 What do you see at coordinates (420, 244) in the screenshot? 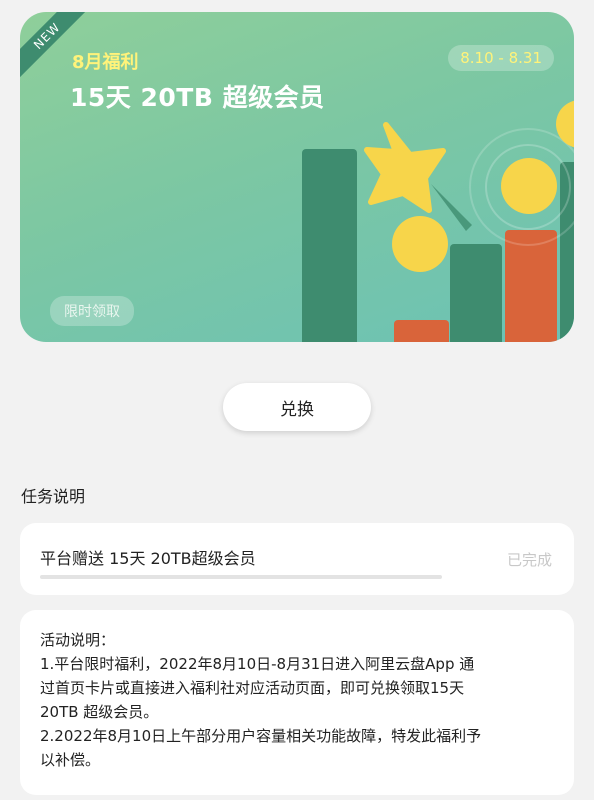
I see `coin-left` at bounding box center [420, 244].